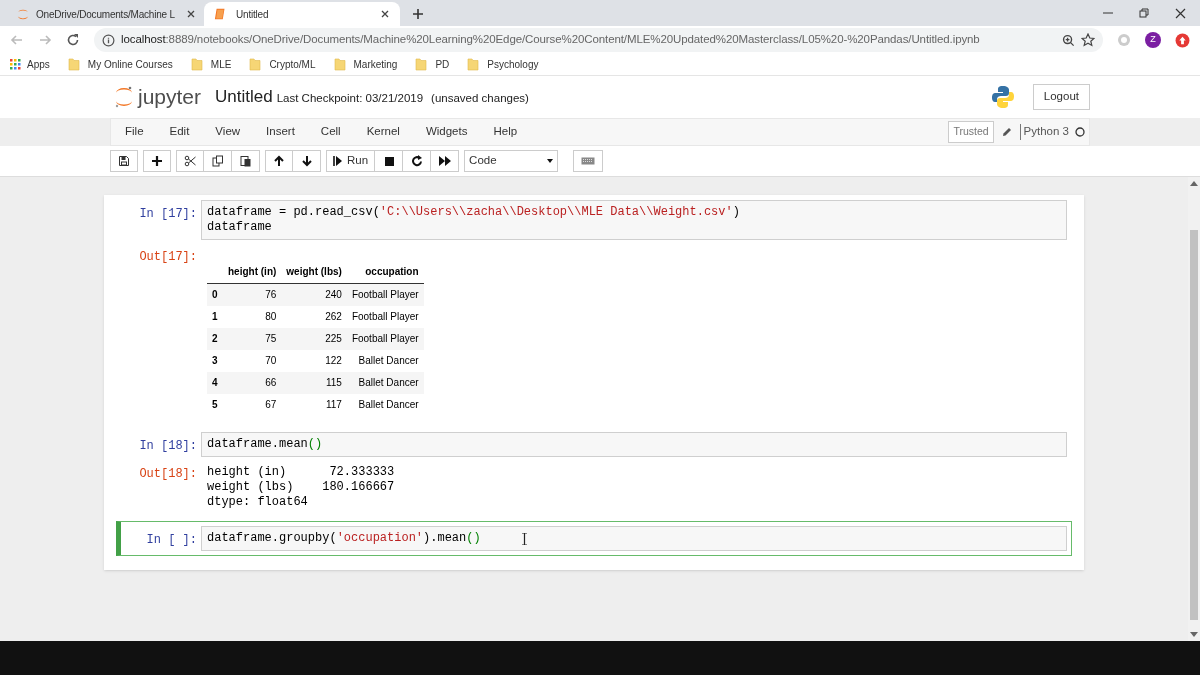  What do you see at coordinates (418, 14) in the screenshot?
I see `new-tab-icon` at bounding box center [418, 14].